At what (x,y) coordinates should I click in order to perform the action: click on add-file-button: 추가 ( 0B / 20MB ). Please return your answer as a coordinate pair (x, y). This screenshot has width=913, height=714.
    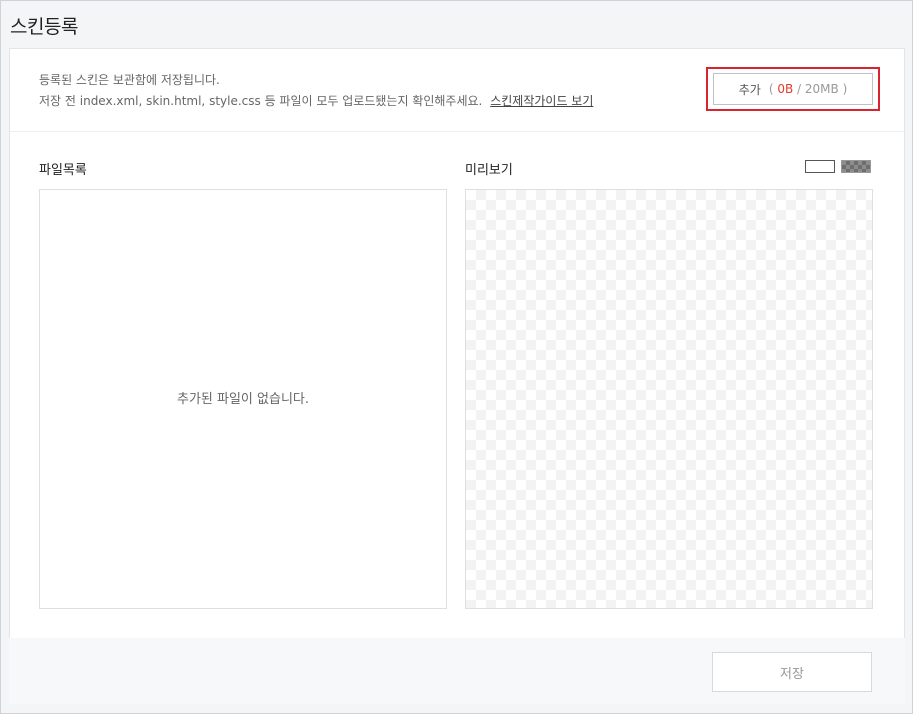
    Looking at the image, I should click on (793, 89).